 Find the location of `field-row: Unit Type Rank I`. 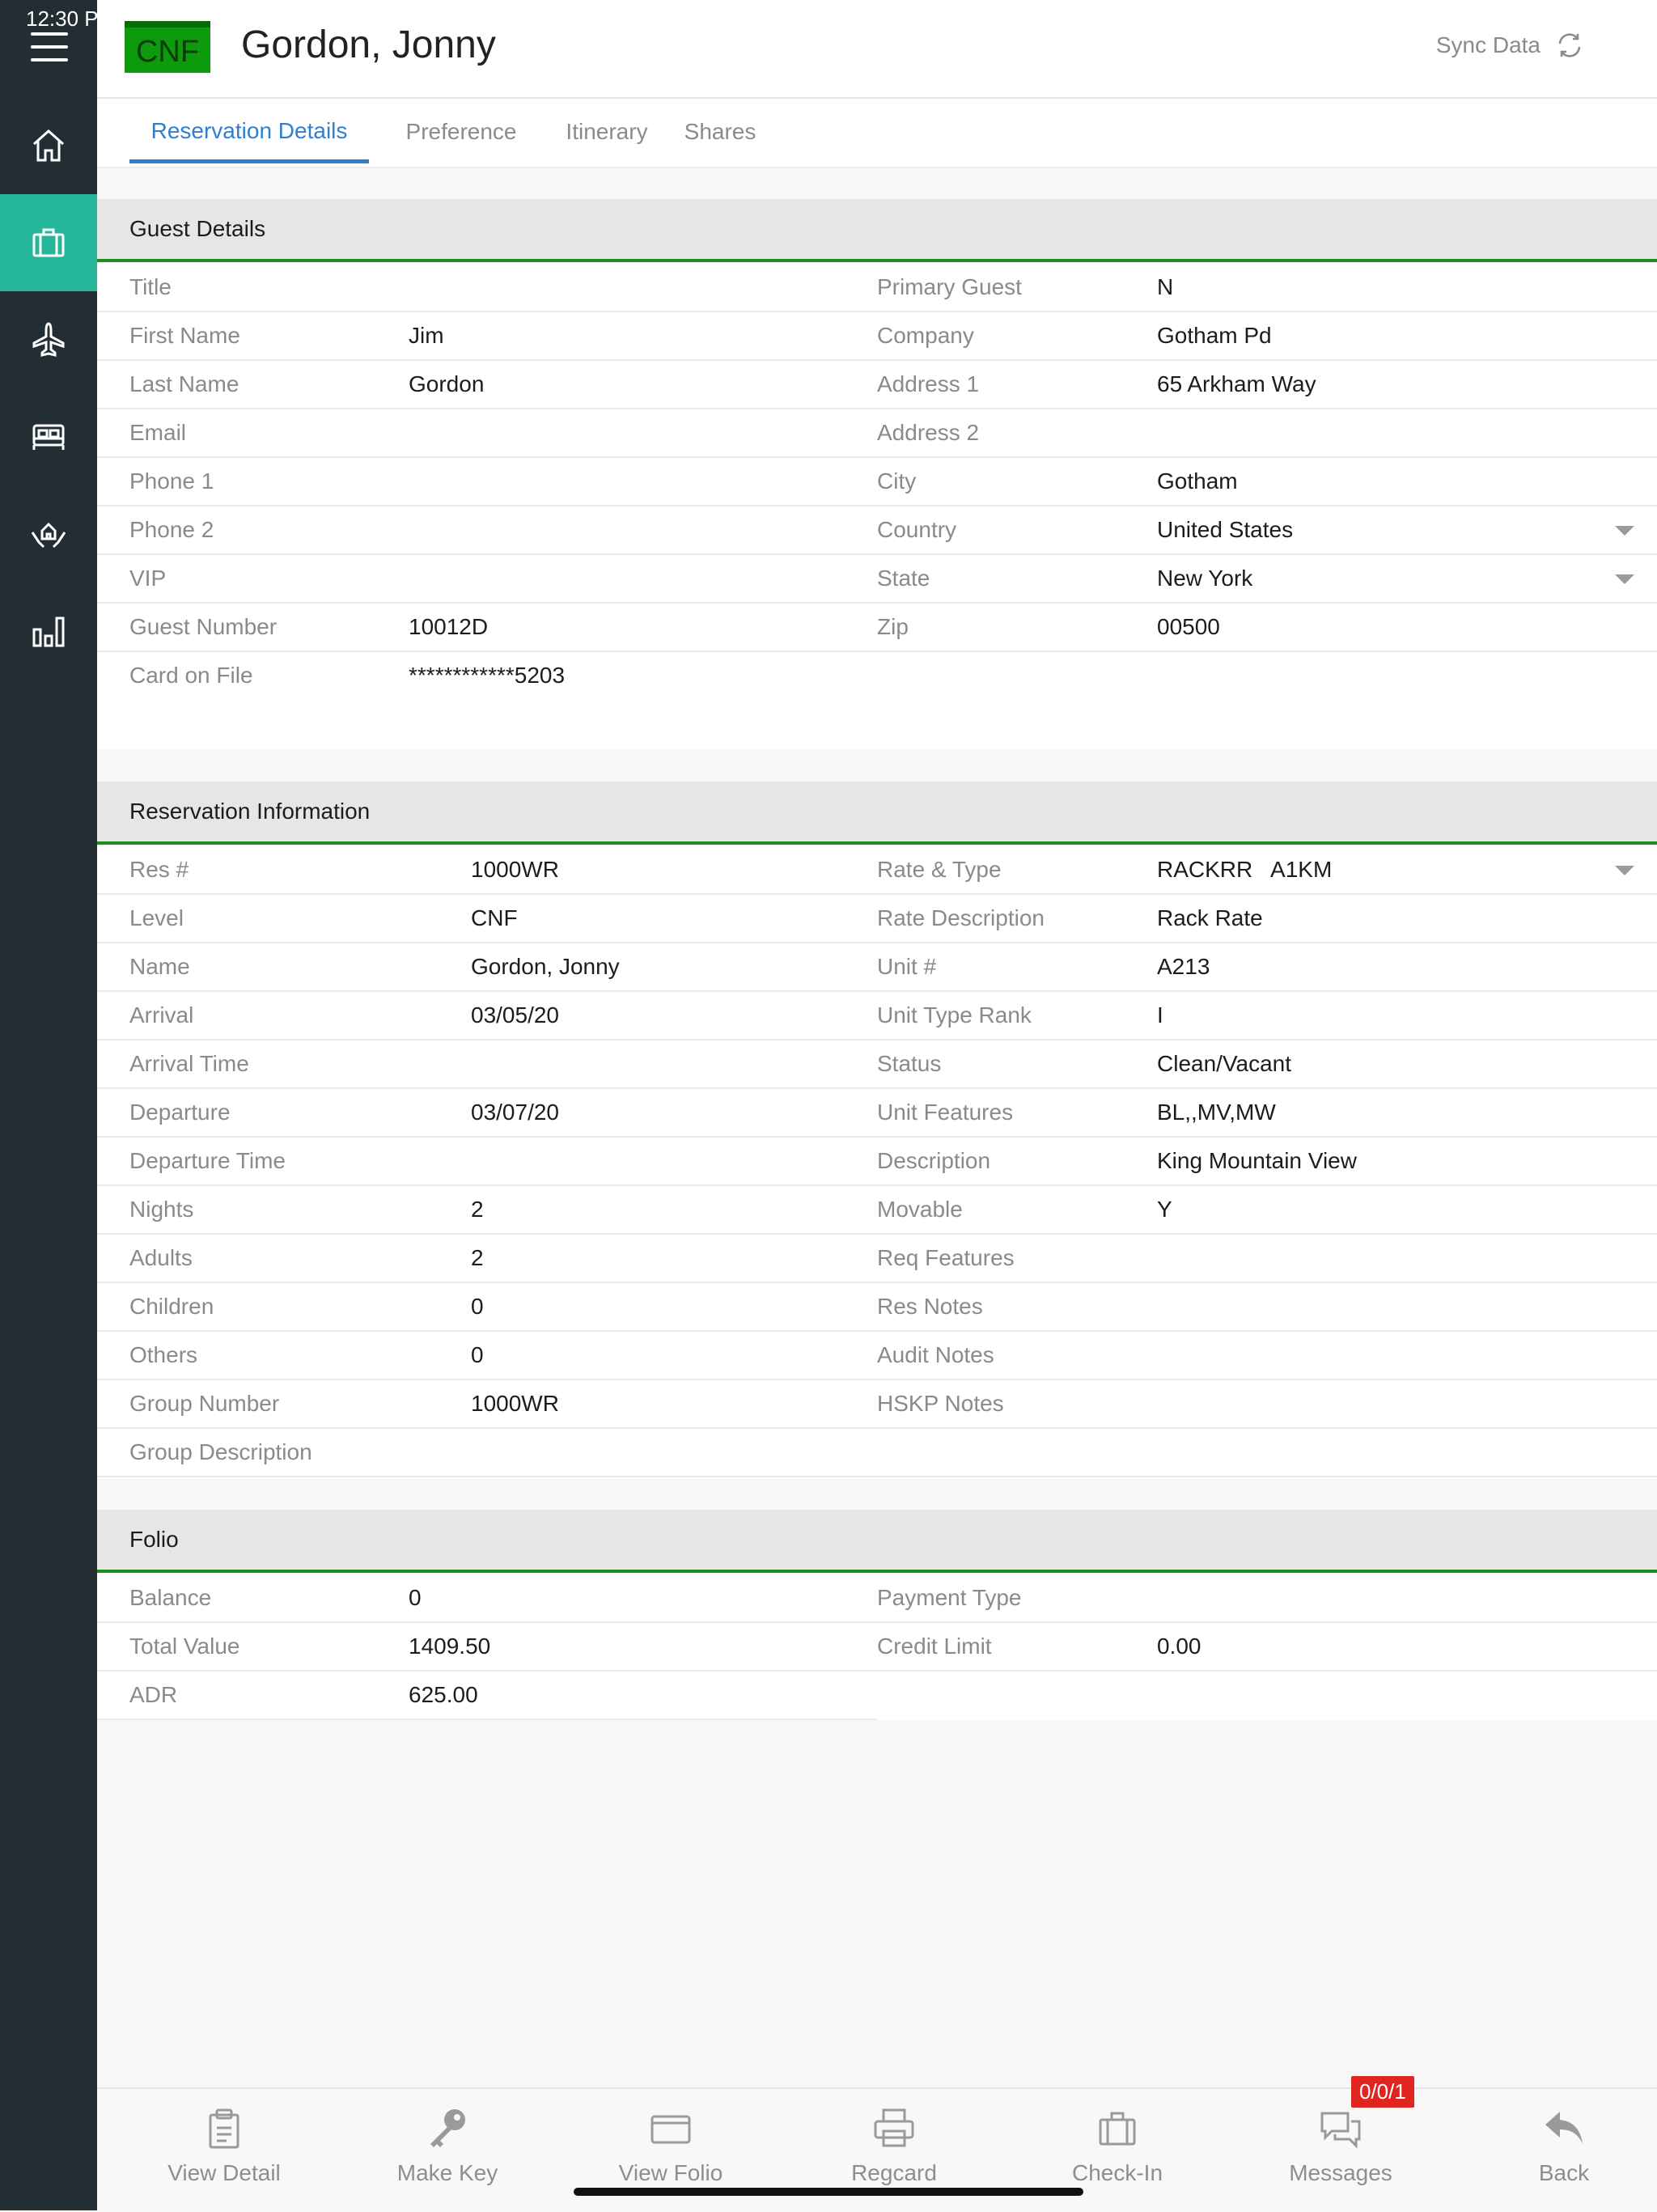

field-row: Unit Type Rank I is located at coordinates (1267, 1016).